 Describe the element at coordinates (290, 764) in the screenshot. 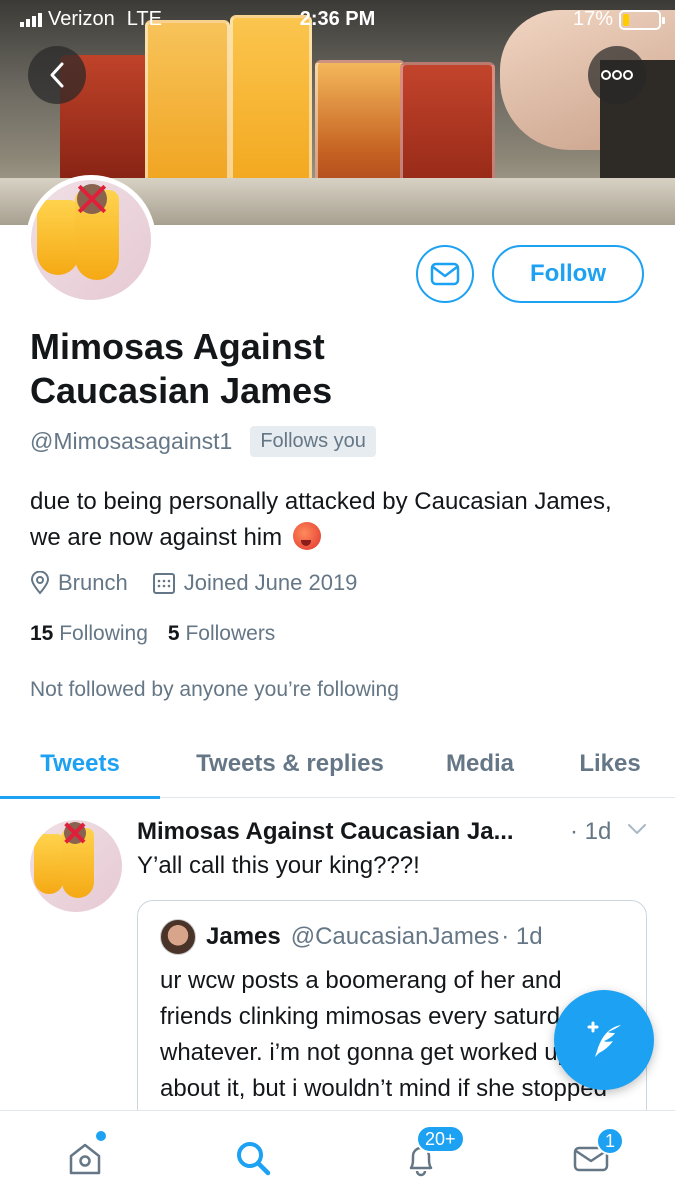

I see `tab-tweets-replies: Tweets & replies` at that location.